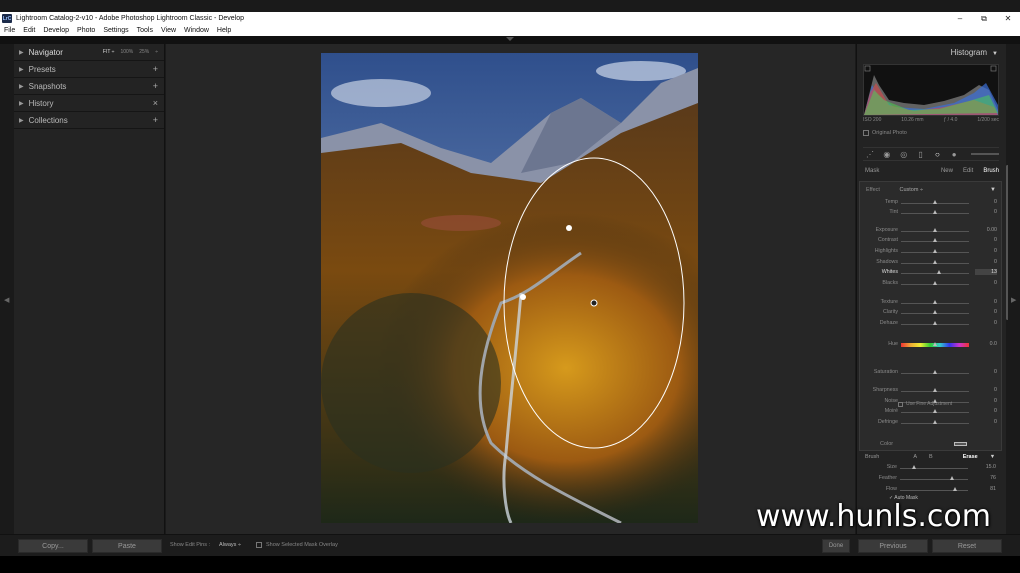 The height and width of the screenshot is (573, 1020). What do you see at coordinates (866, 133) in the screenshot?
I see `original-photo-checkbox` at bounding box center [866, 133].